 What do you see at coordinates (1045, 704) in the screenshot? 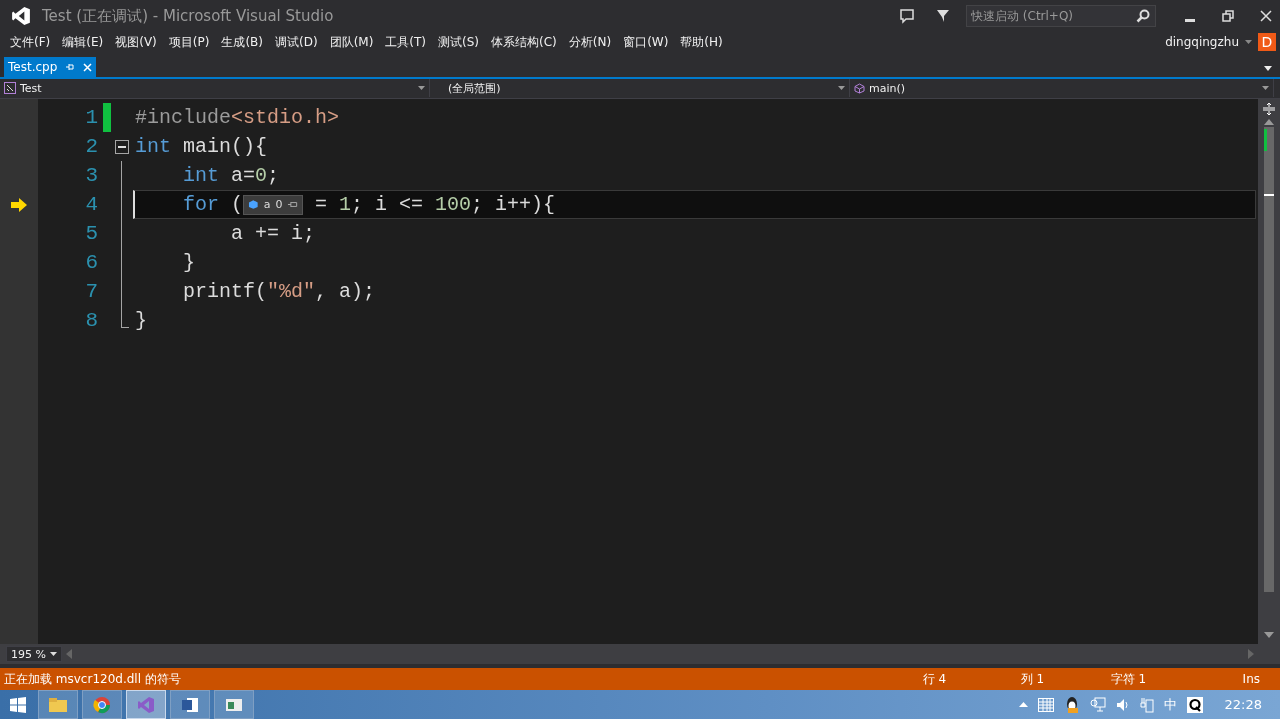
I see `keyboard-icon` at bounding box center [1045, 704].